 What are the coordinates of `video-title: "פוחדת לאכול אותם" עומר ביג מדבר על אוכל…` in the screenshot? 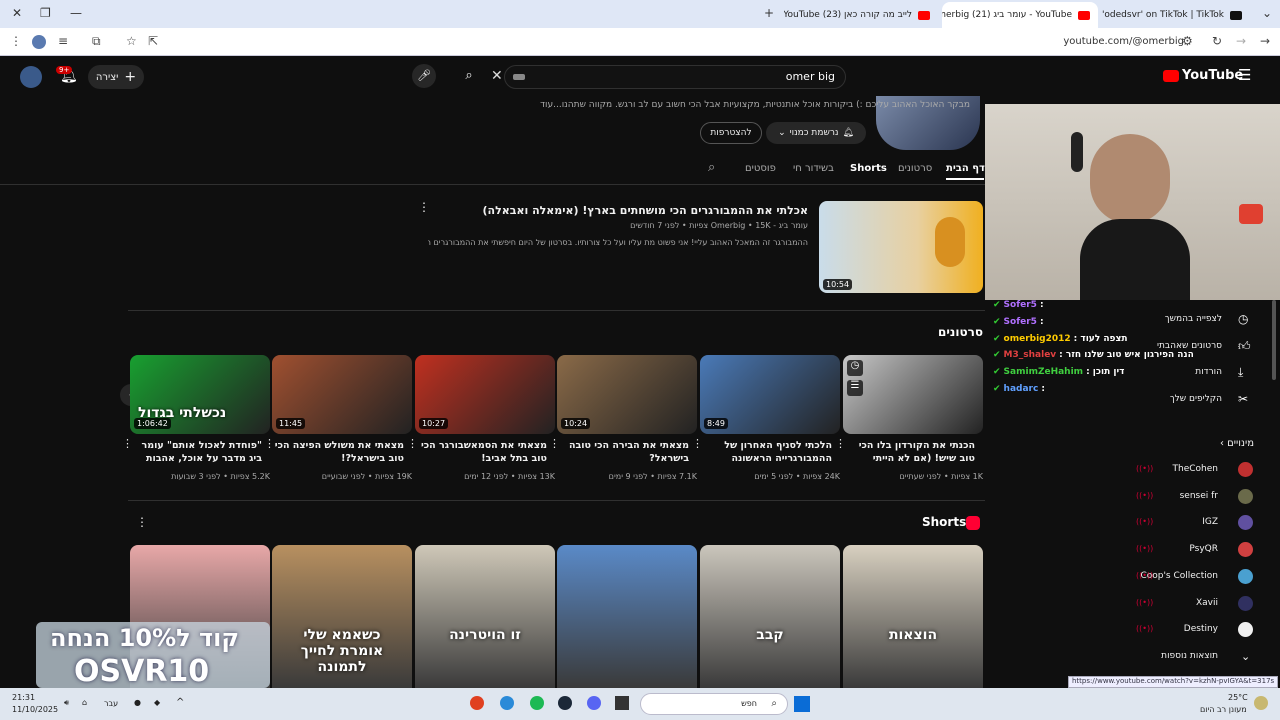 It's located at (196, 452).